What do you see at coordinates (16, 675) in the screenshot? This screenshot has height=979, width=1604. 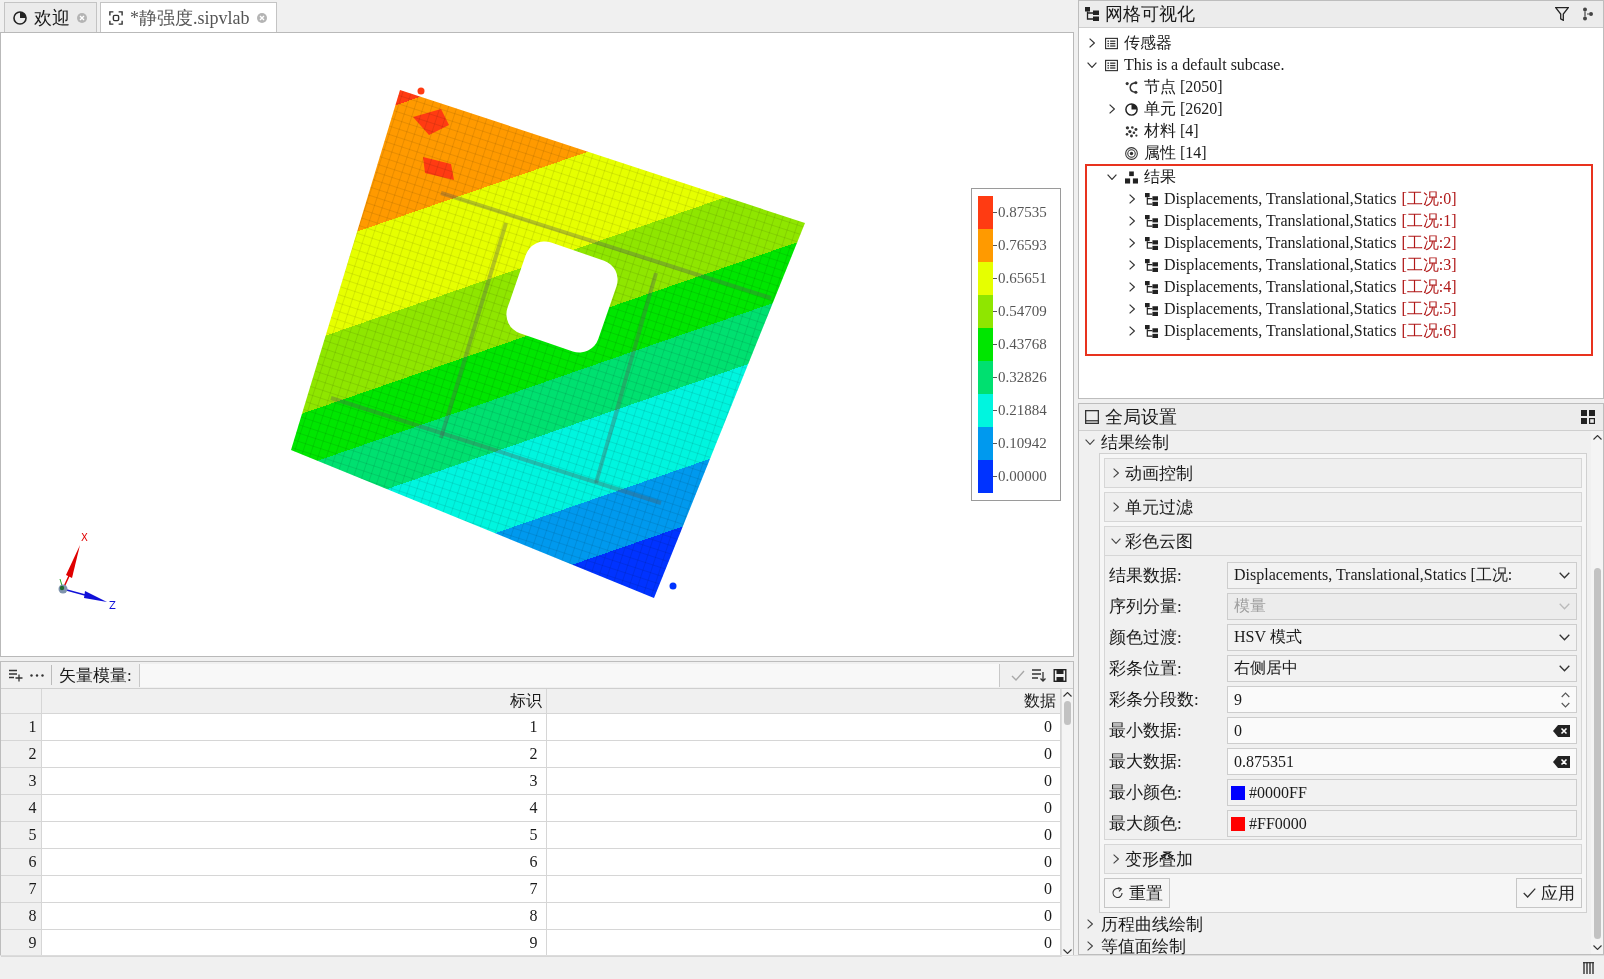 I see `list-add-icon` at bounding box center [16, 675].